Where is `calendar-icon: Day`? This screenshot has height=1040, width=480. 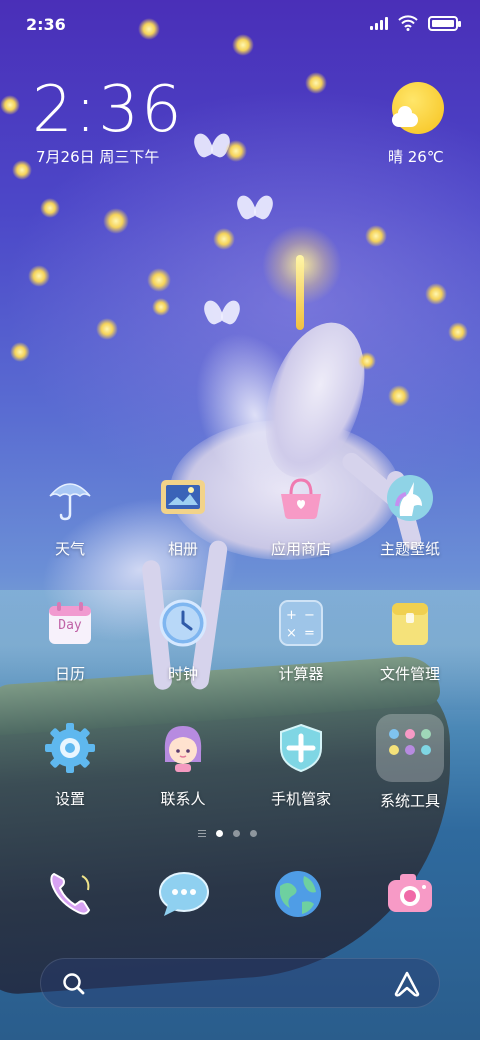
calendar-icon: Day is located at coordinates (70, 623).